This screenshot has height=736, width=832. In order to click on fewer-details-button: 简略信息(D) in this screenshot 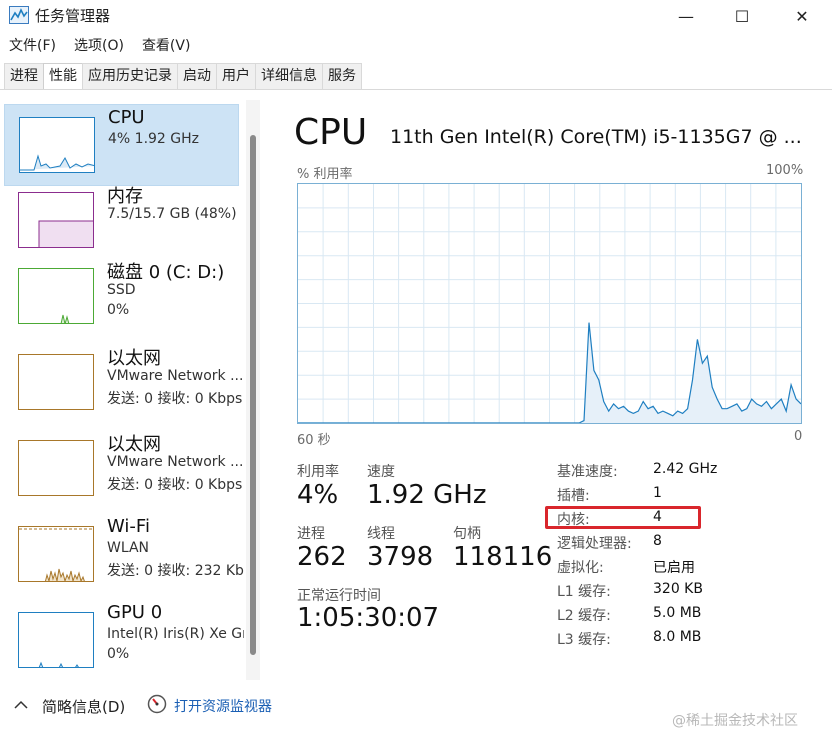, I will do `click(83, 706)`.